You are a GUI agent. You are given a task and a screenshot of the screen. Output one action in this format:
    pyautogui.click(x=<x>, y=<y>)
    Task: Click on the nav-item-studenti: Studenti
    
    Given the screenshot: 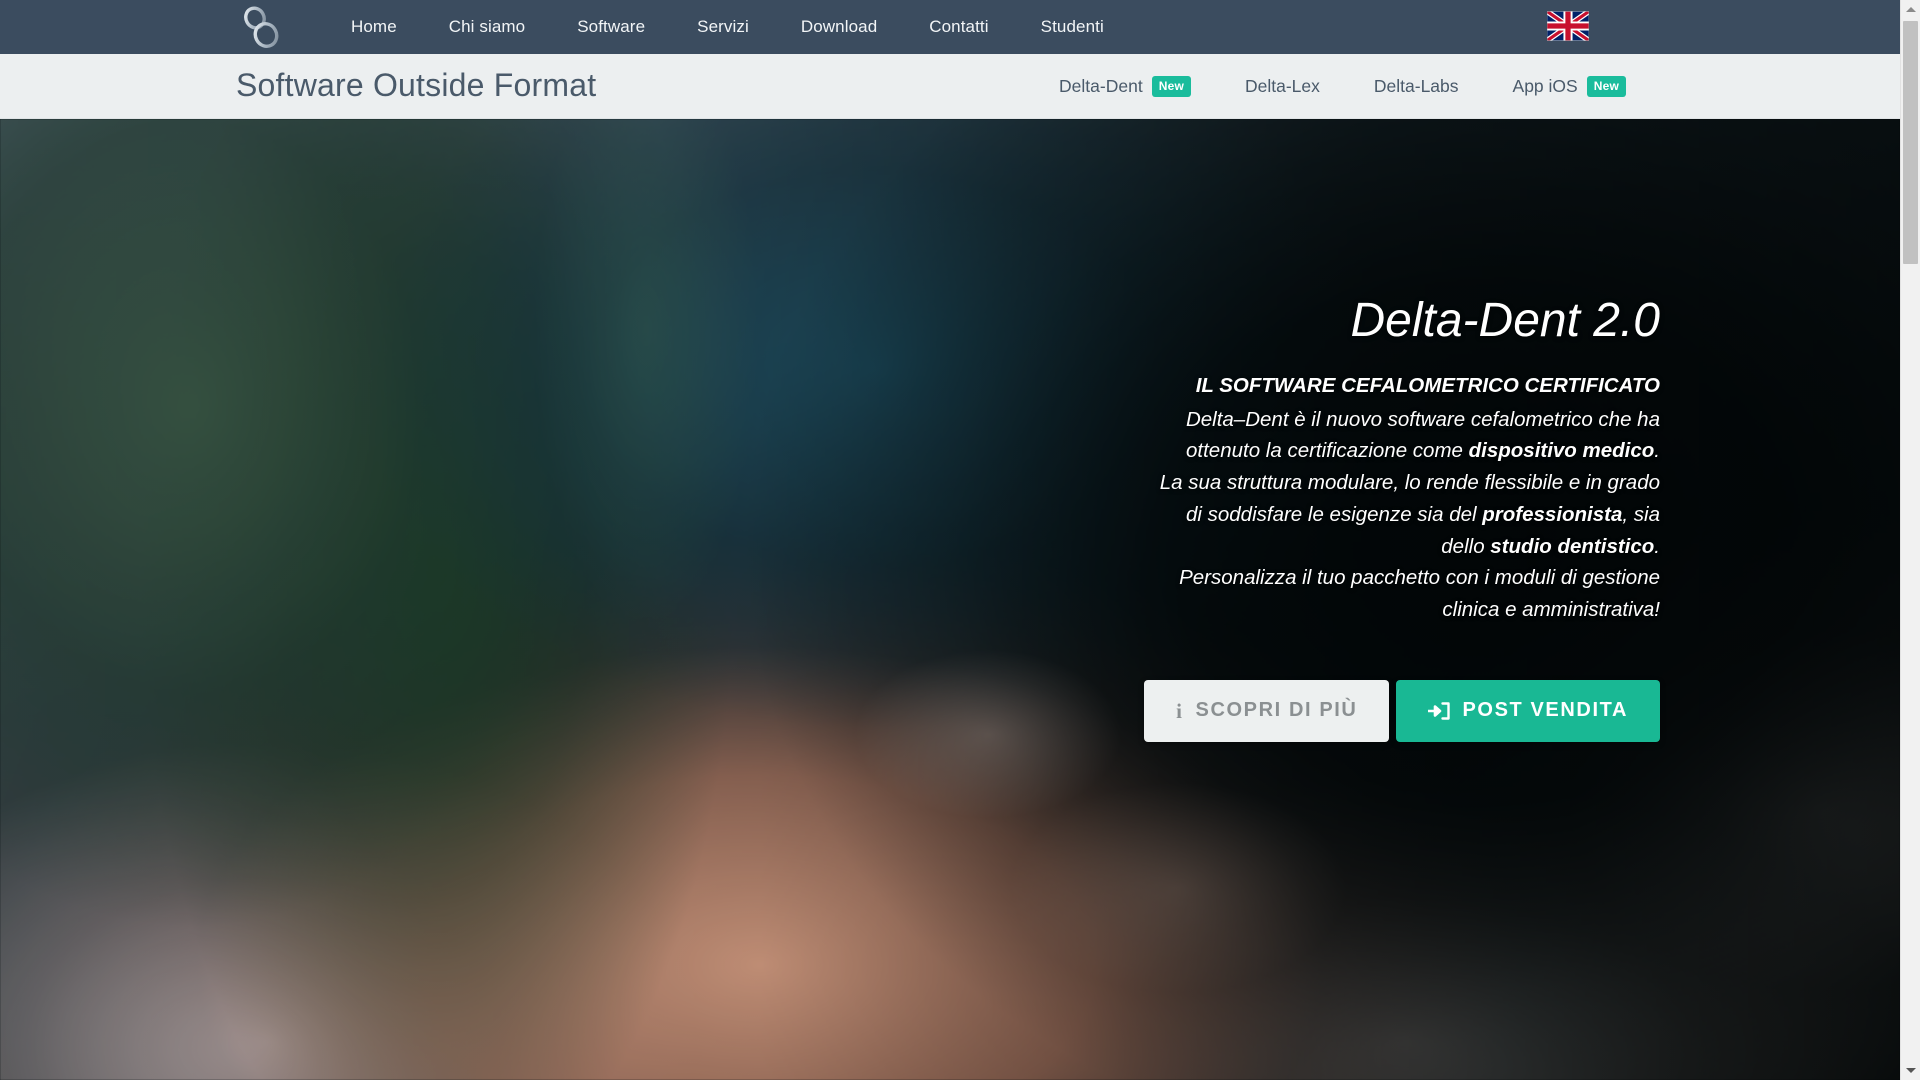 What is the action you would take?
    pyautogui.click(x=1072, y=27)
    